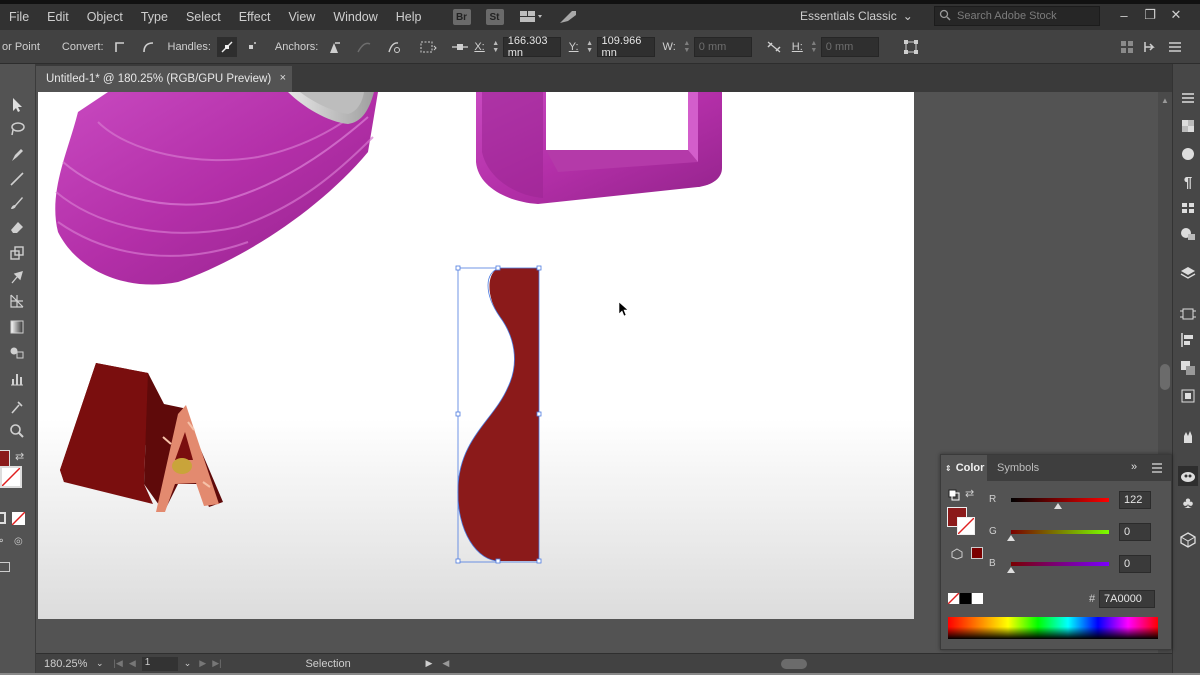  I want to click on y-field: 109.966 mn, so click(625, 47).